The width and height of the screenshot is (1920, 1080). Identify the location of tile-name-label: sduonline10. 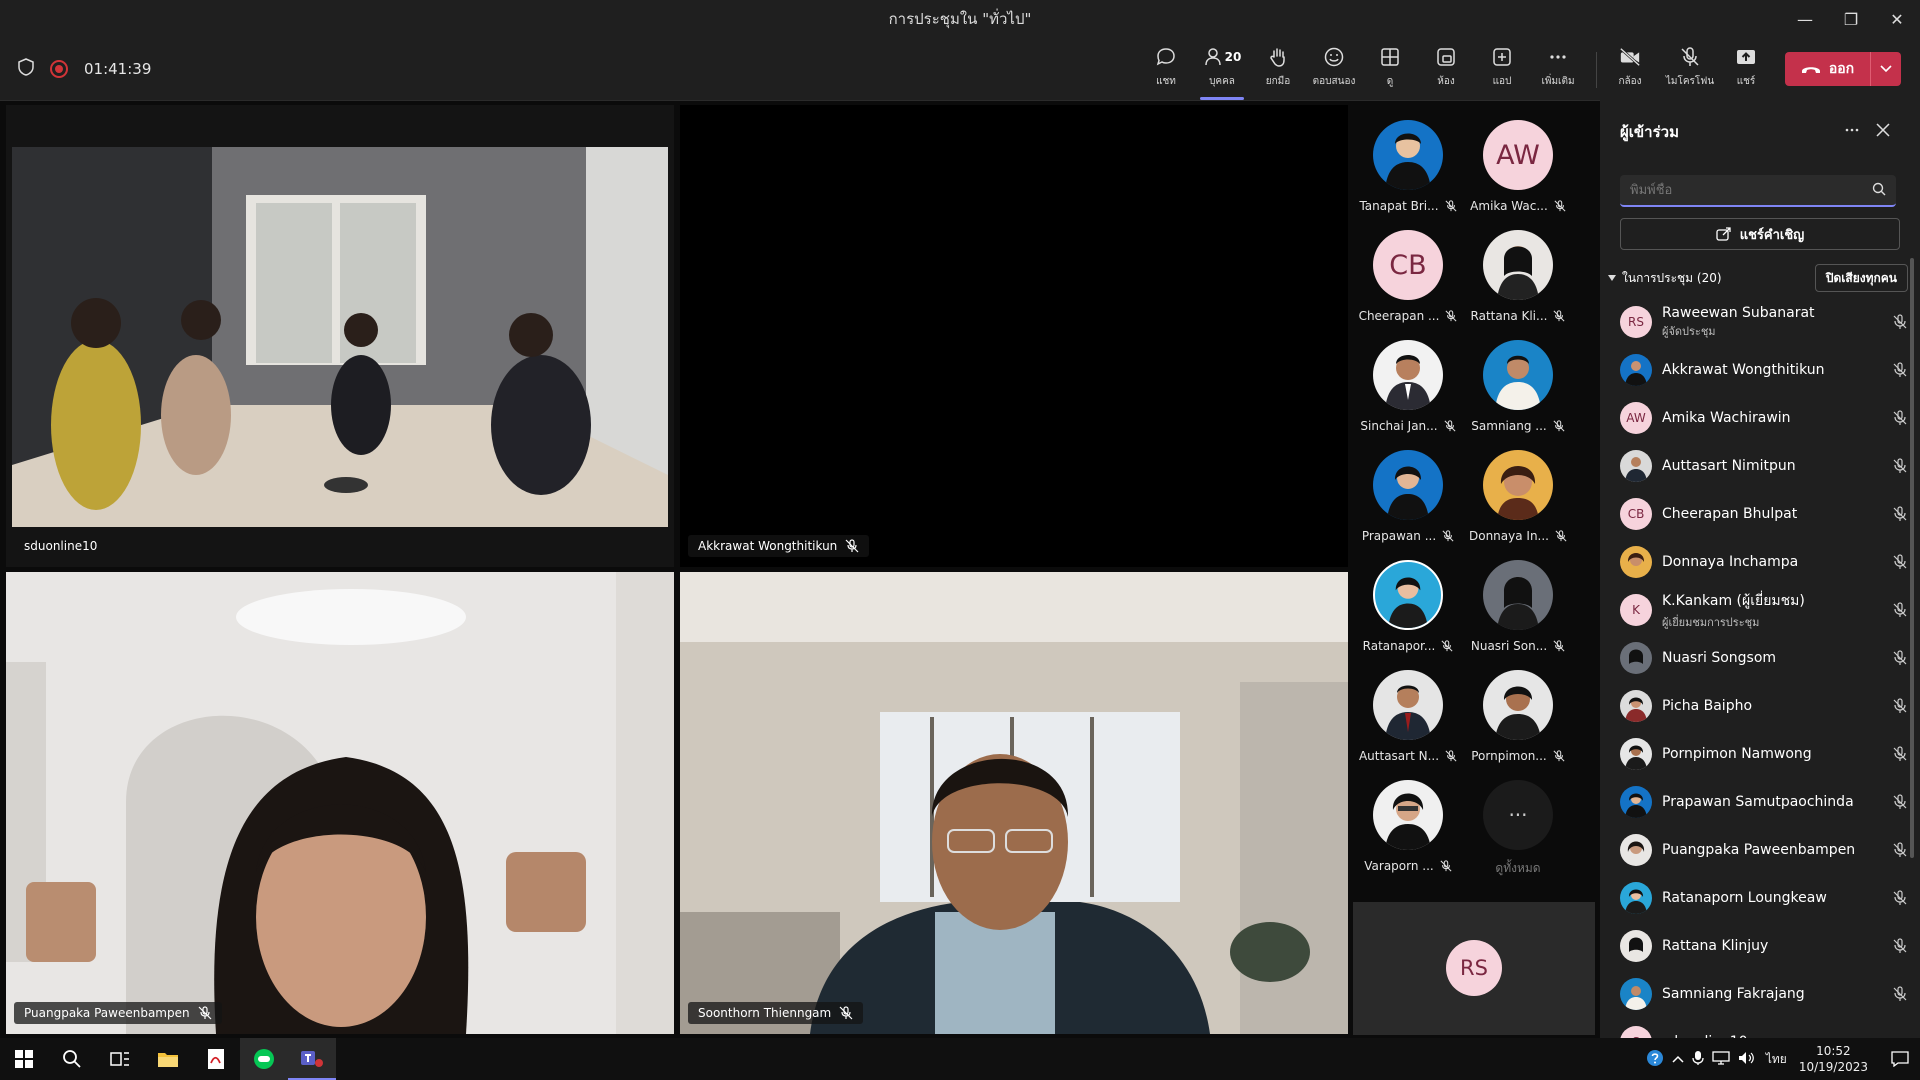
(61, 546).